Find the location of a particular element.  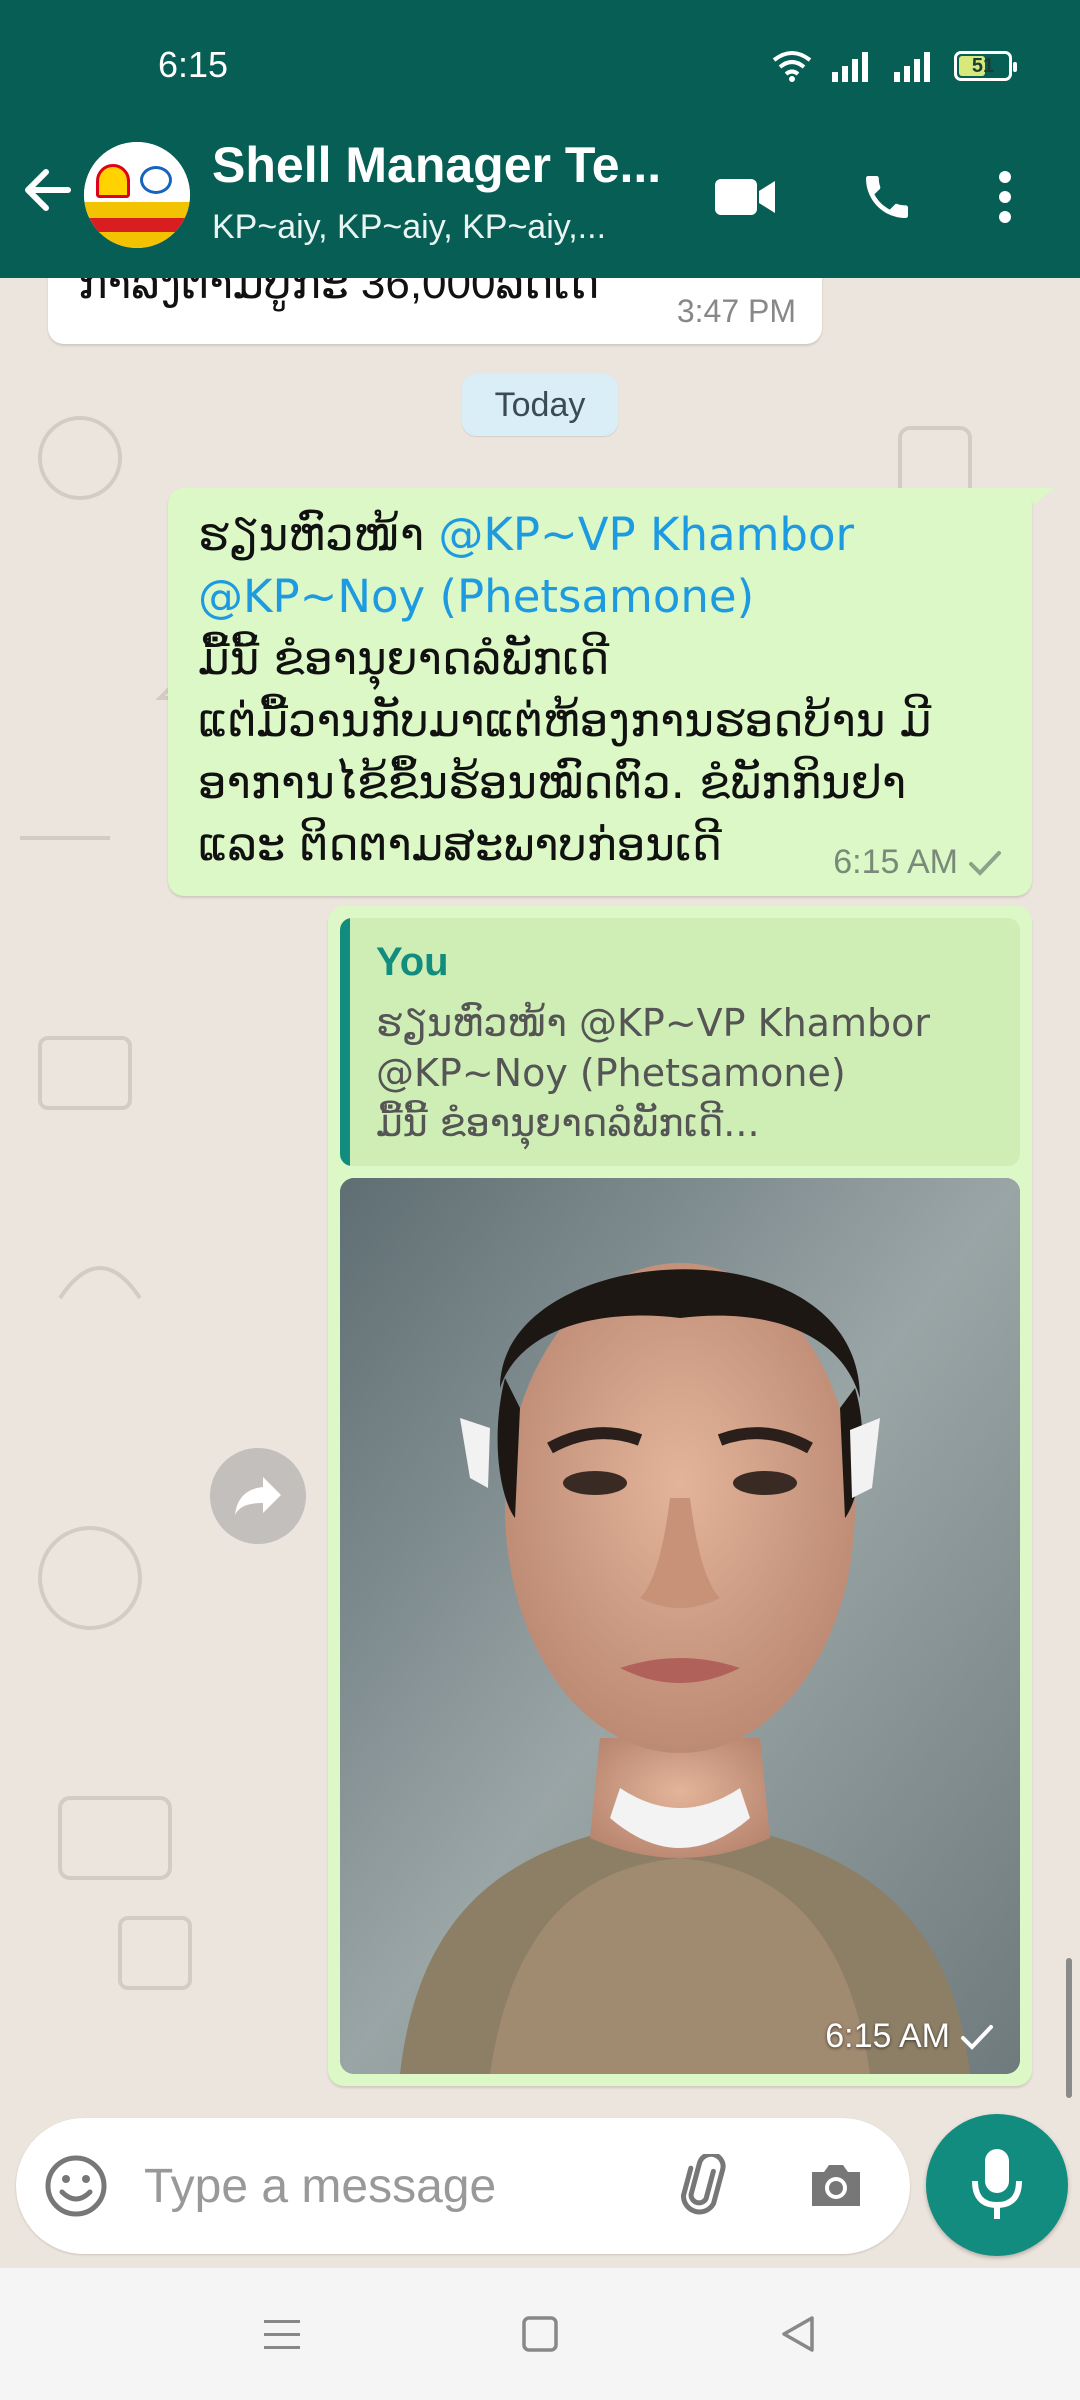

shell-logo-icon is located at coordinates (113, 181).